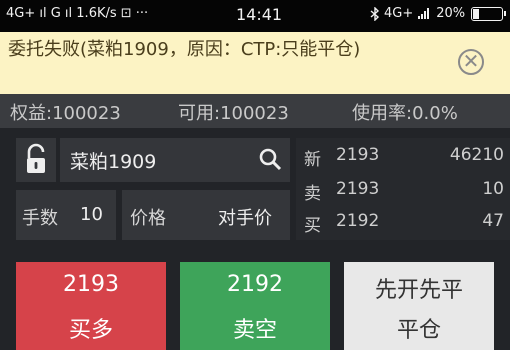 This screenshot has height=350, width=510. What do you see at coordinates (493, 221) in the screenshot?
I see `quote-volume: 47` at bounding box center [493, 221].